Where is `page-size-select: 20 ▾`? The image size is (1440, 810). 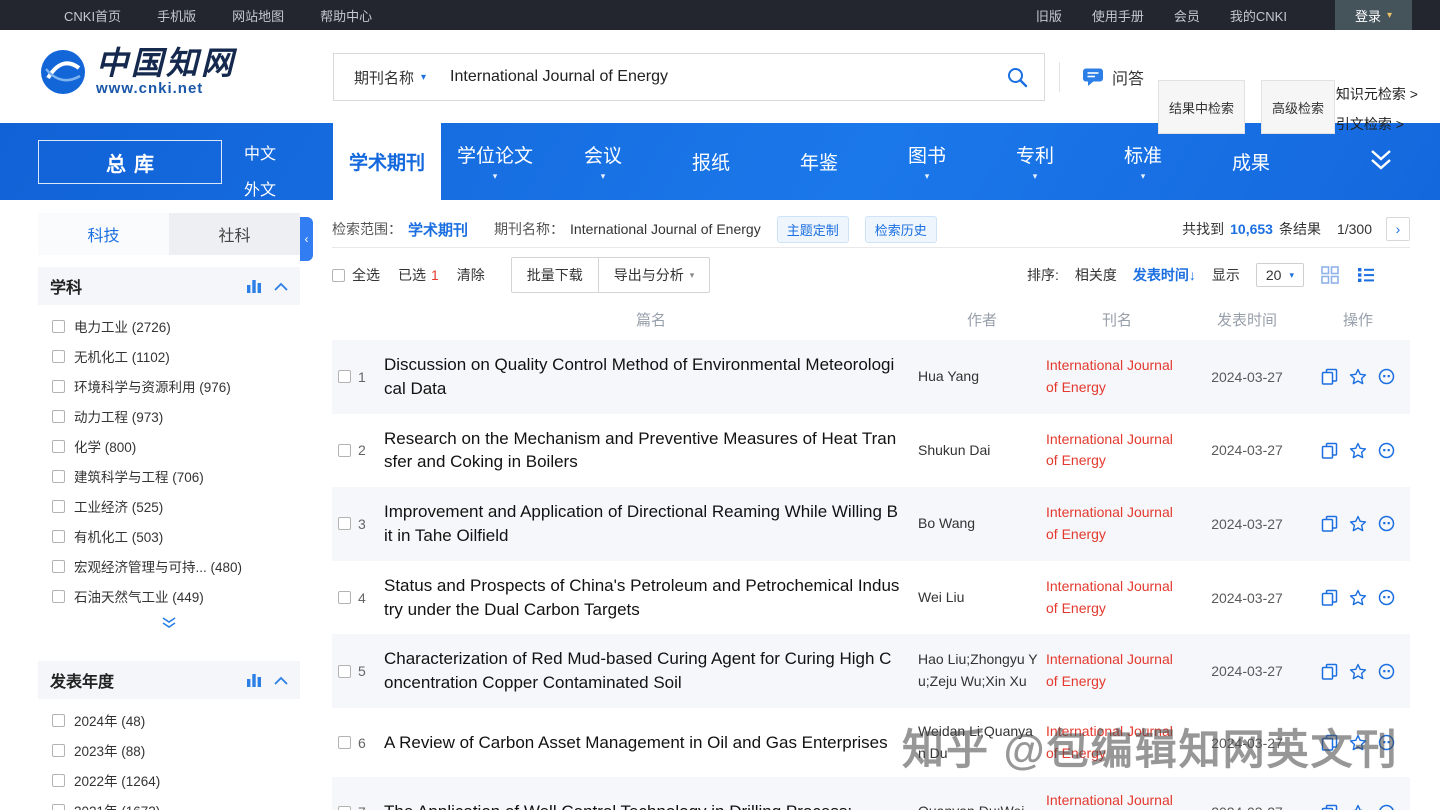 page-size-select: 20 ▾ is located at coordinates (1279, 275).